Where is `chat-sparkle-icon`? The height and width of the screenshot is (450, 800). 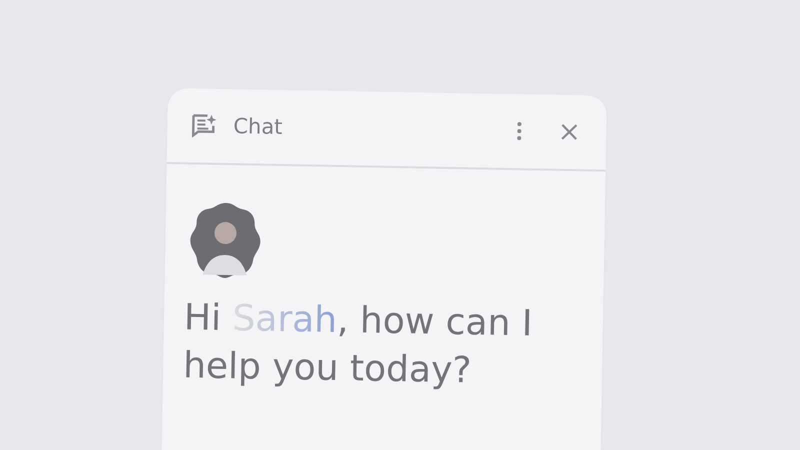
chat-sparkle-icon is located at coordinates (204, 125).